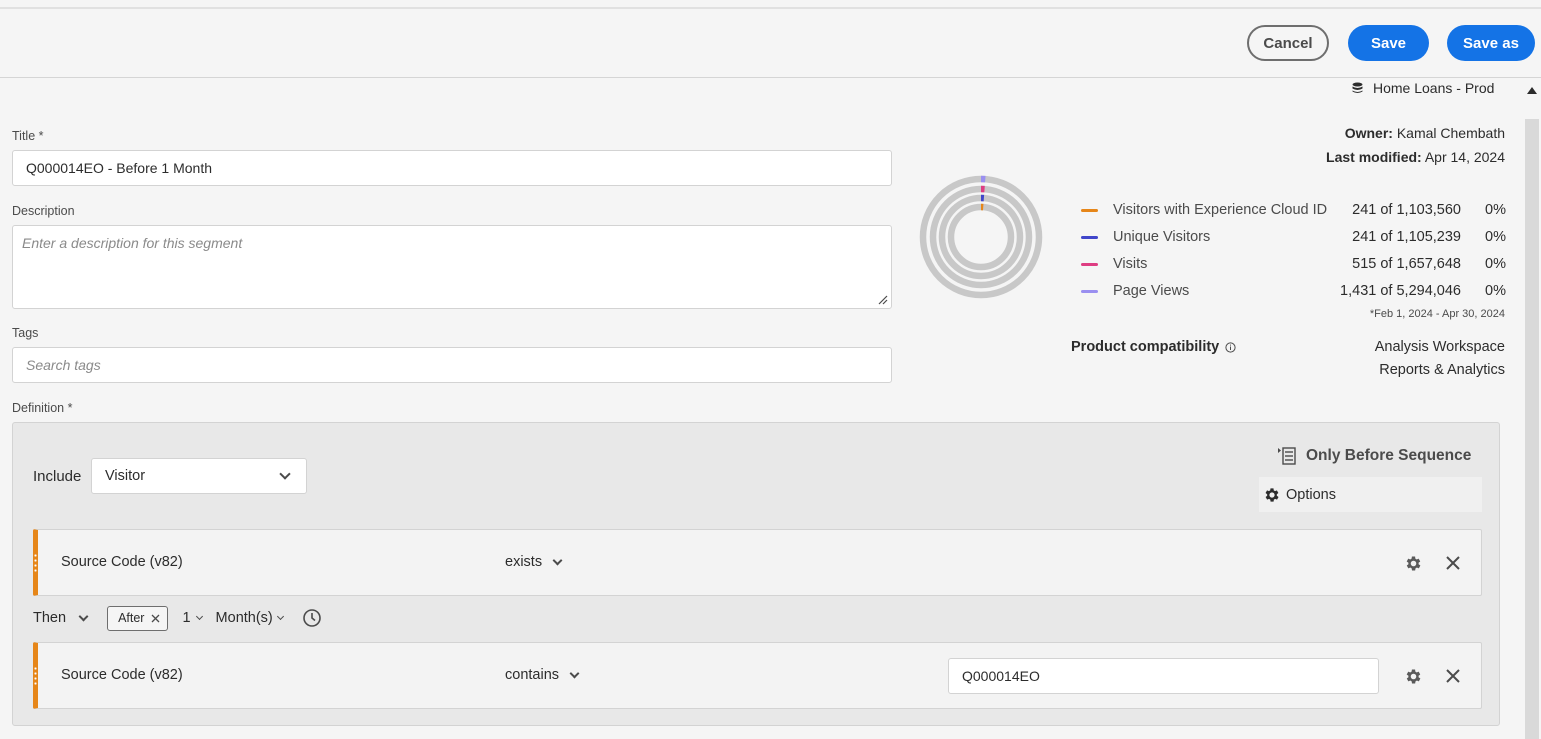 Image resolution: width=1541 pixels, height=739 pixels. Describe the element at coordinates (757, 562) in the screenshot. I see `rule-row: Source Code (v82) exists` at that location.